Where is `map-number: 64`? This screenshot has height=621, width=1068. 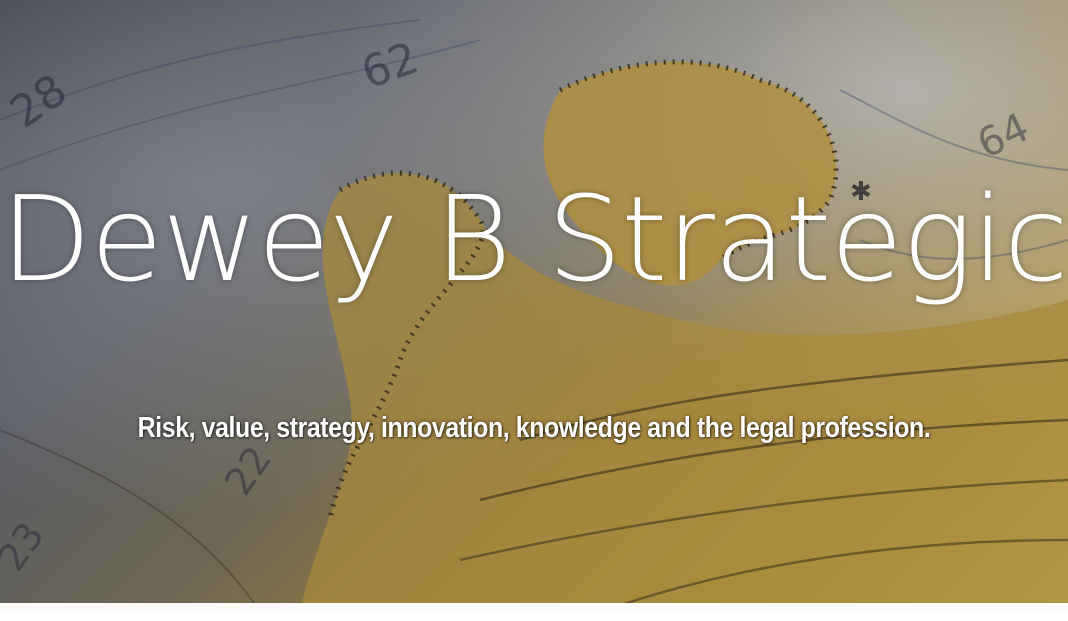 map-number: 64 is located at coordinates (1004, 136).